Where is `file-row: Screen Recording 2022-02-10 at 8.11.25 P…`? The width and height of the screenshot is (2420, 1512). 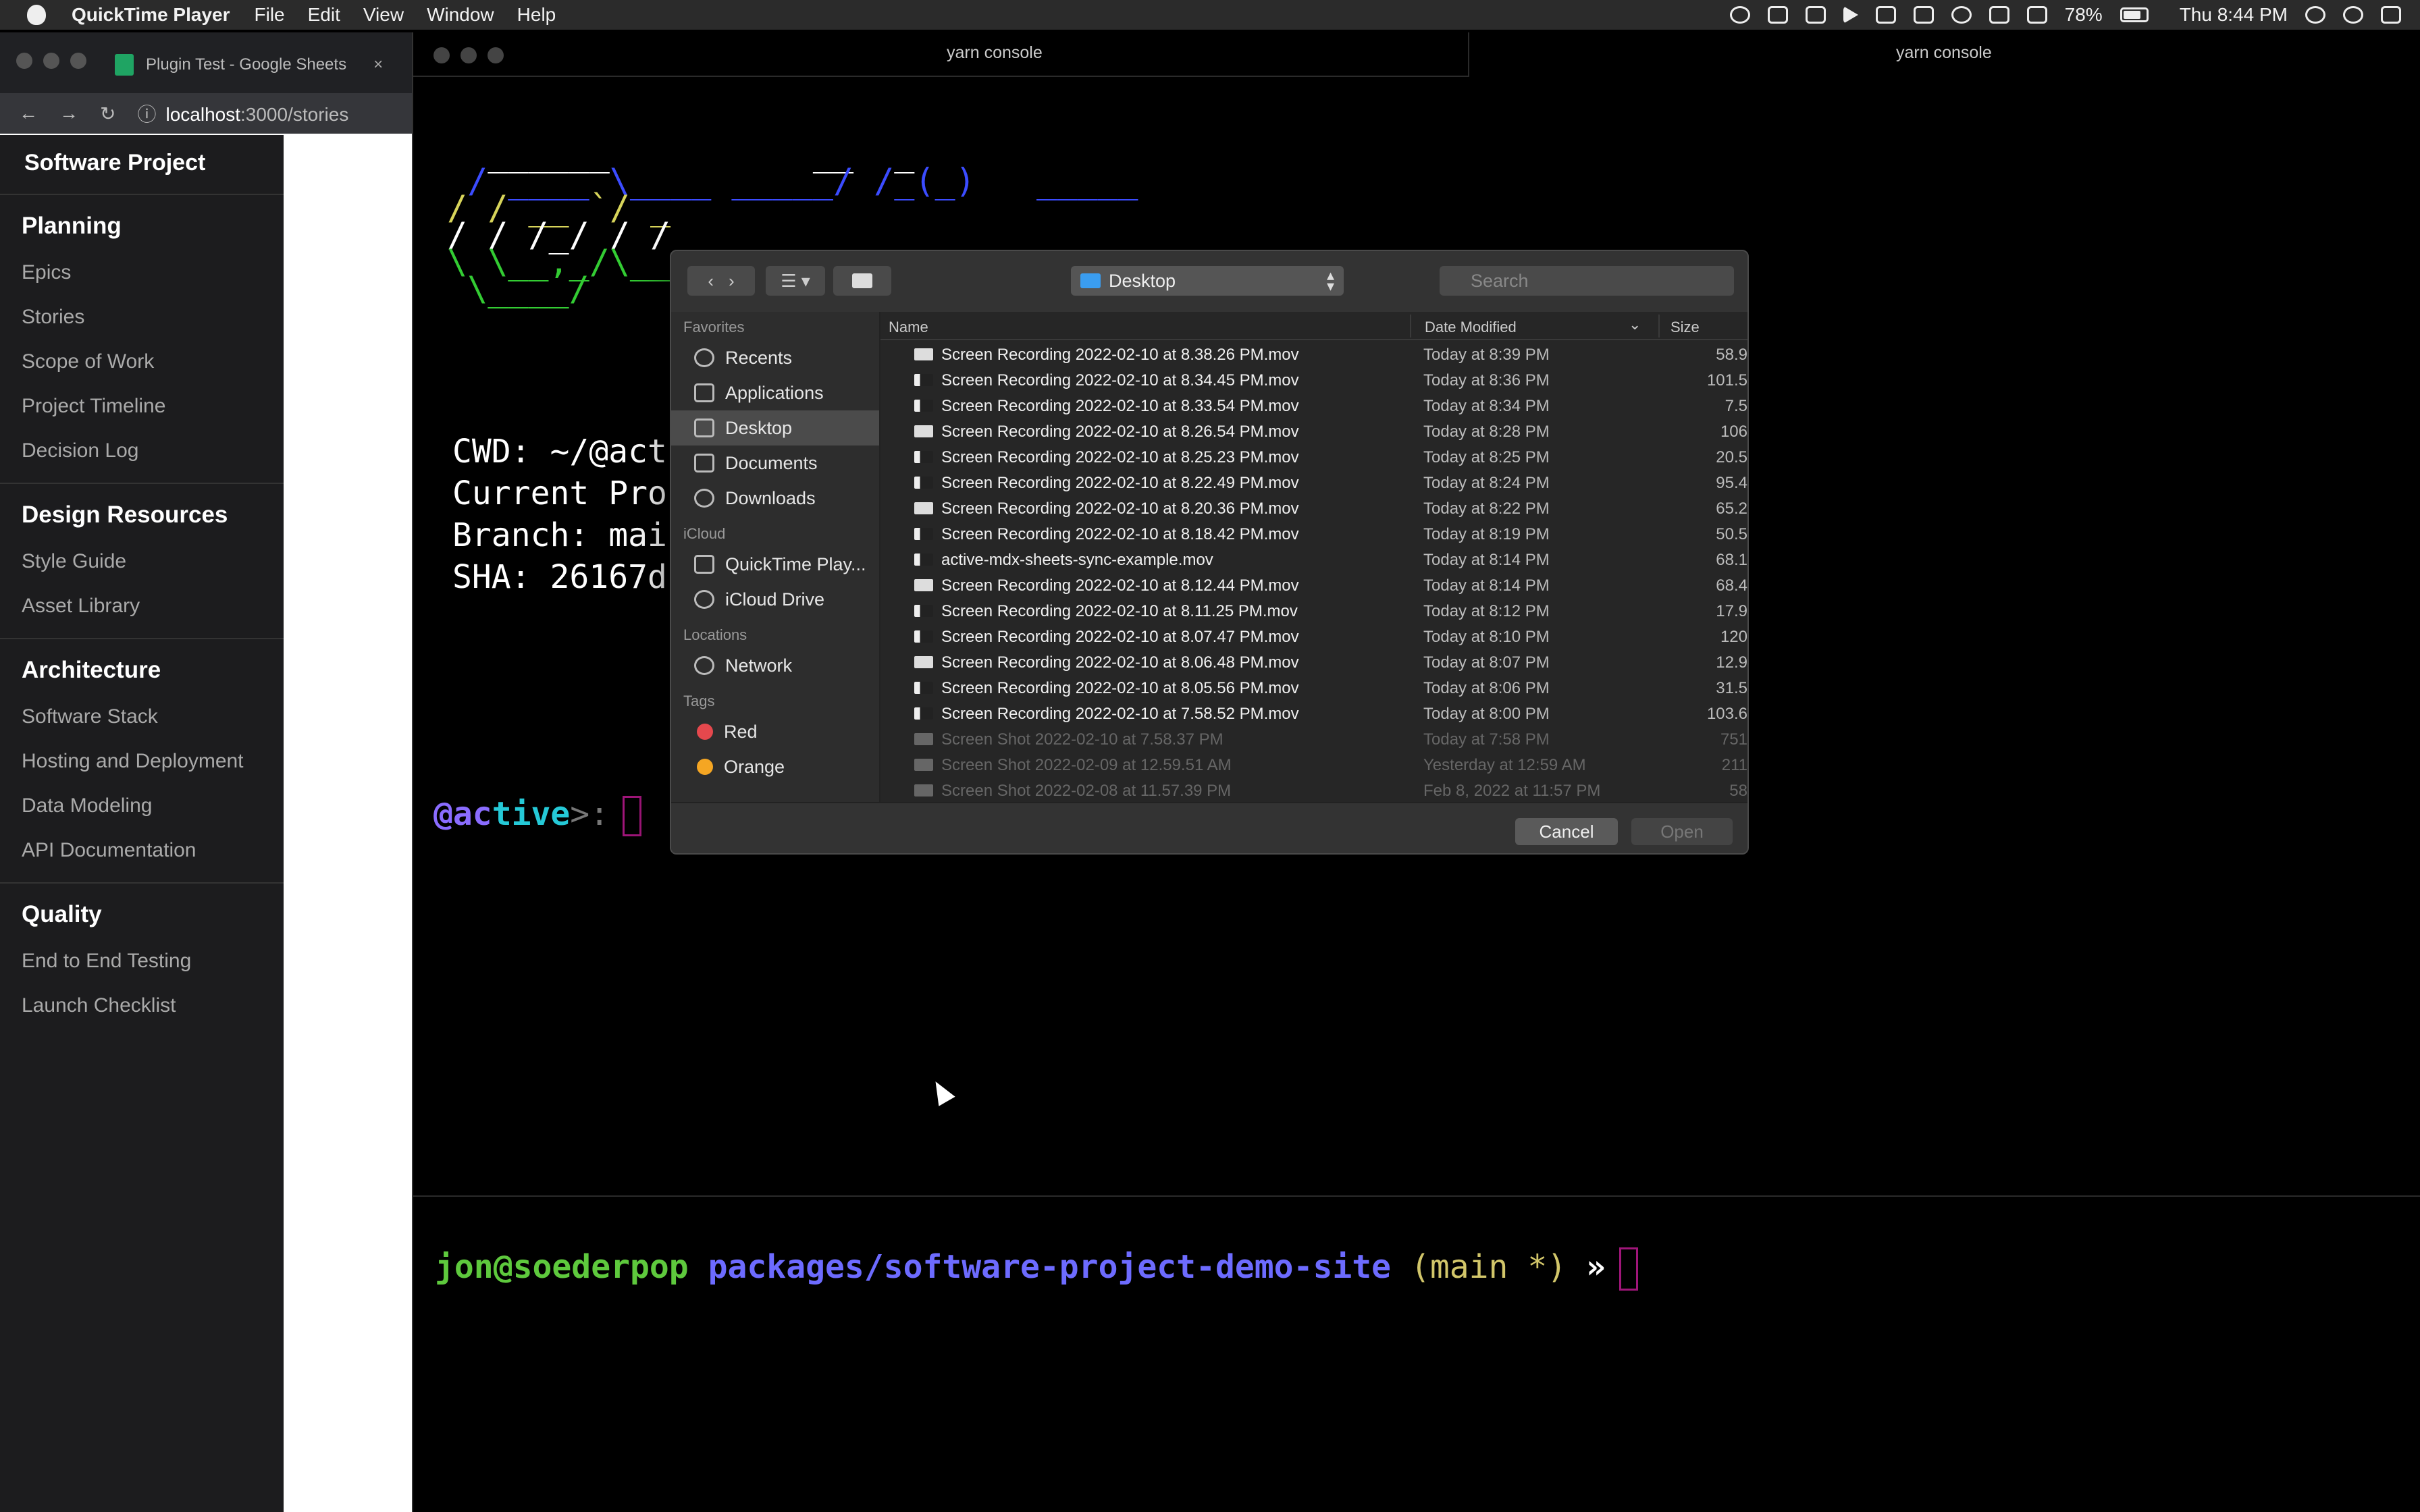
file-row: Screen Recording 2022-02-10 at 8.11.25 P… is located at coordinates (1313, 611).